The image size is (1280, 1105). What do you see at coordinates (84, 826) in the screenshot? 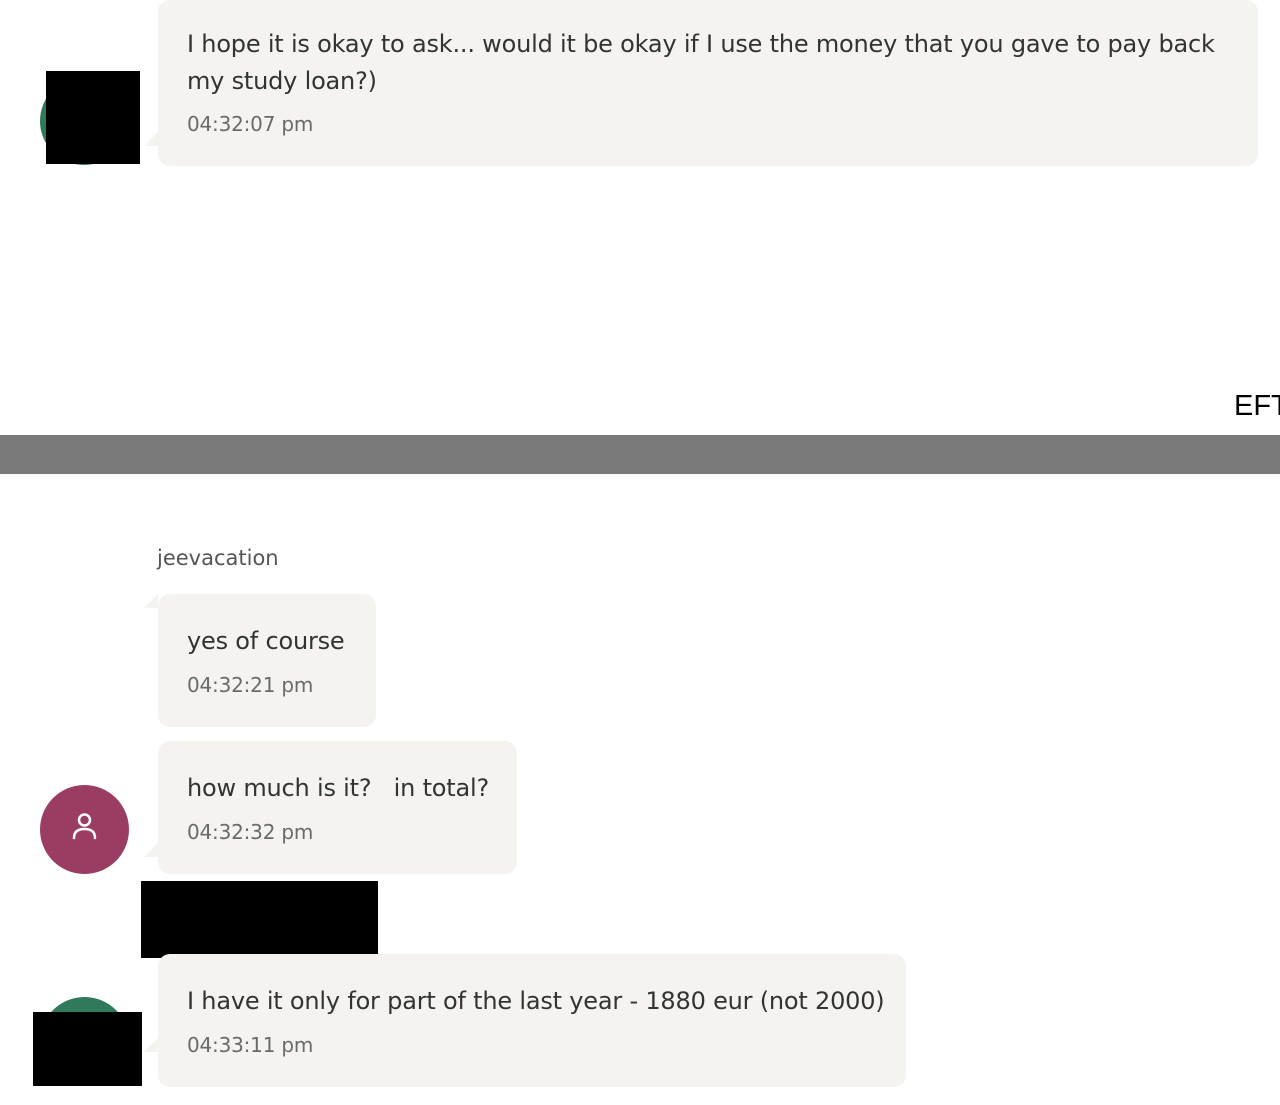
I see `user-icon` at bounding box center [84, 826].